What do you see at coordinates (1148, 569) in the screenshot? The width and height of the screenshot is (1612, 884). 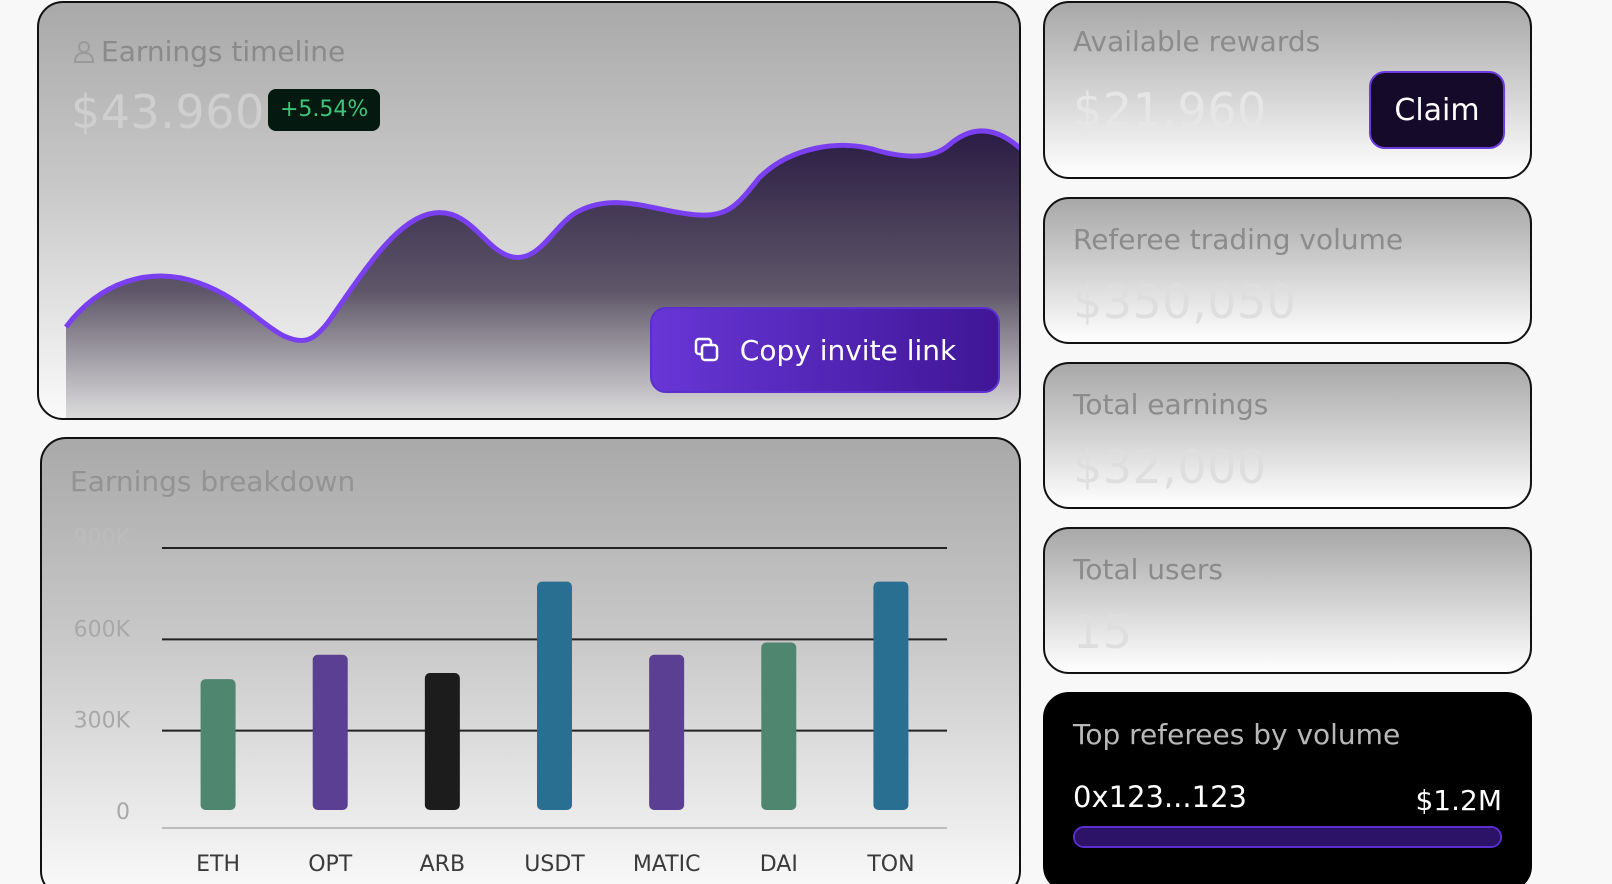 I see `total-users-title: Total users` at bounding box center [1148, 569].